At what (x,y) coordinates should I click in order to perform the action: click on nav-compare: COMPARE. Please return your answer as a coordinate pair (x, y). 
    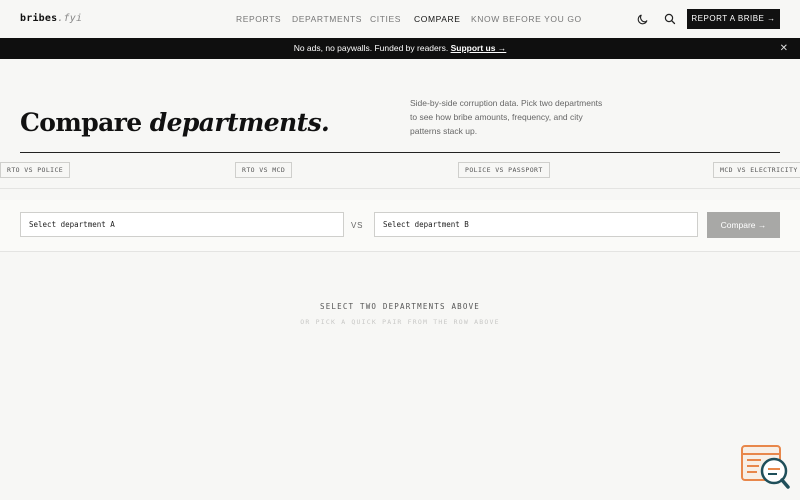
    Looking at the image, I should click on (437, 19).